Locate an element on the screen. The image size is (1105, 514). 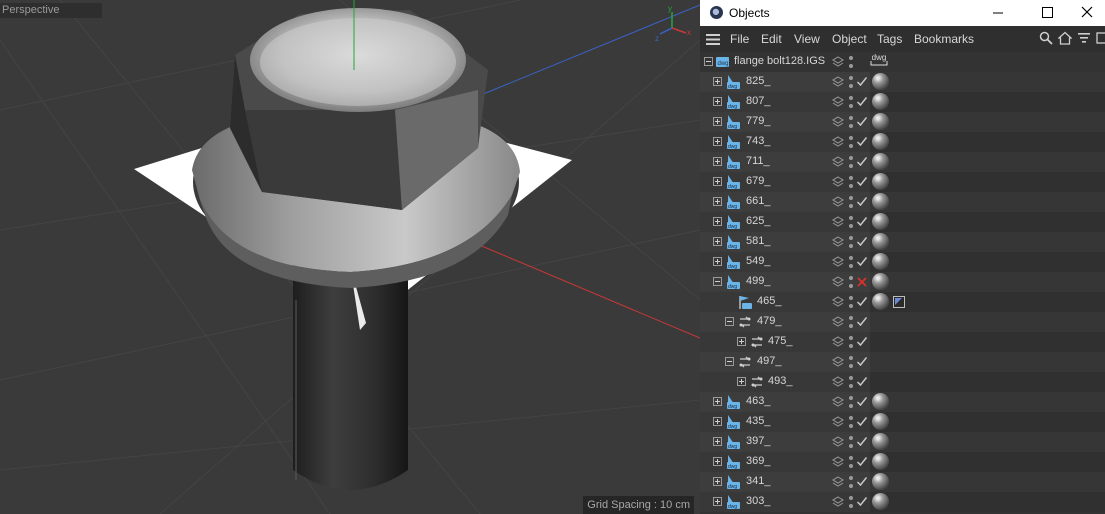
close-button is located at coordinates (1087, 13).